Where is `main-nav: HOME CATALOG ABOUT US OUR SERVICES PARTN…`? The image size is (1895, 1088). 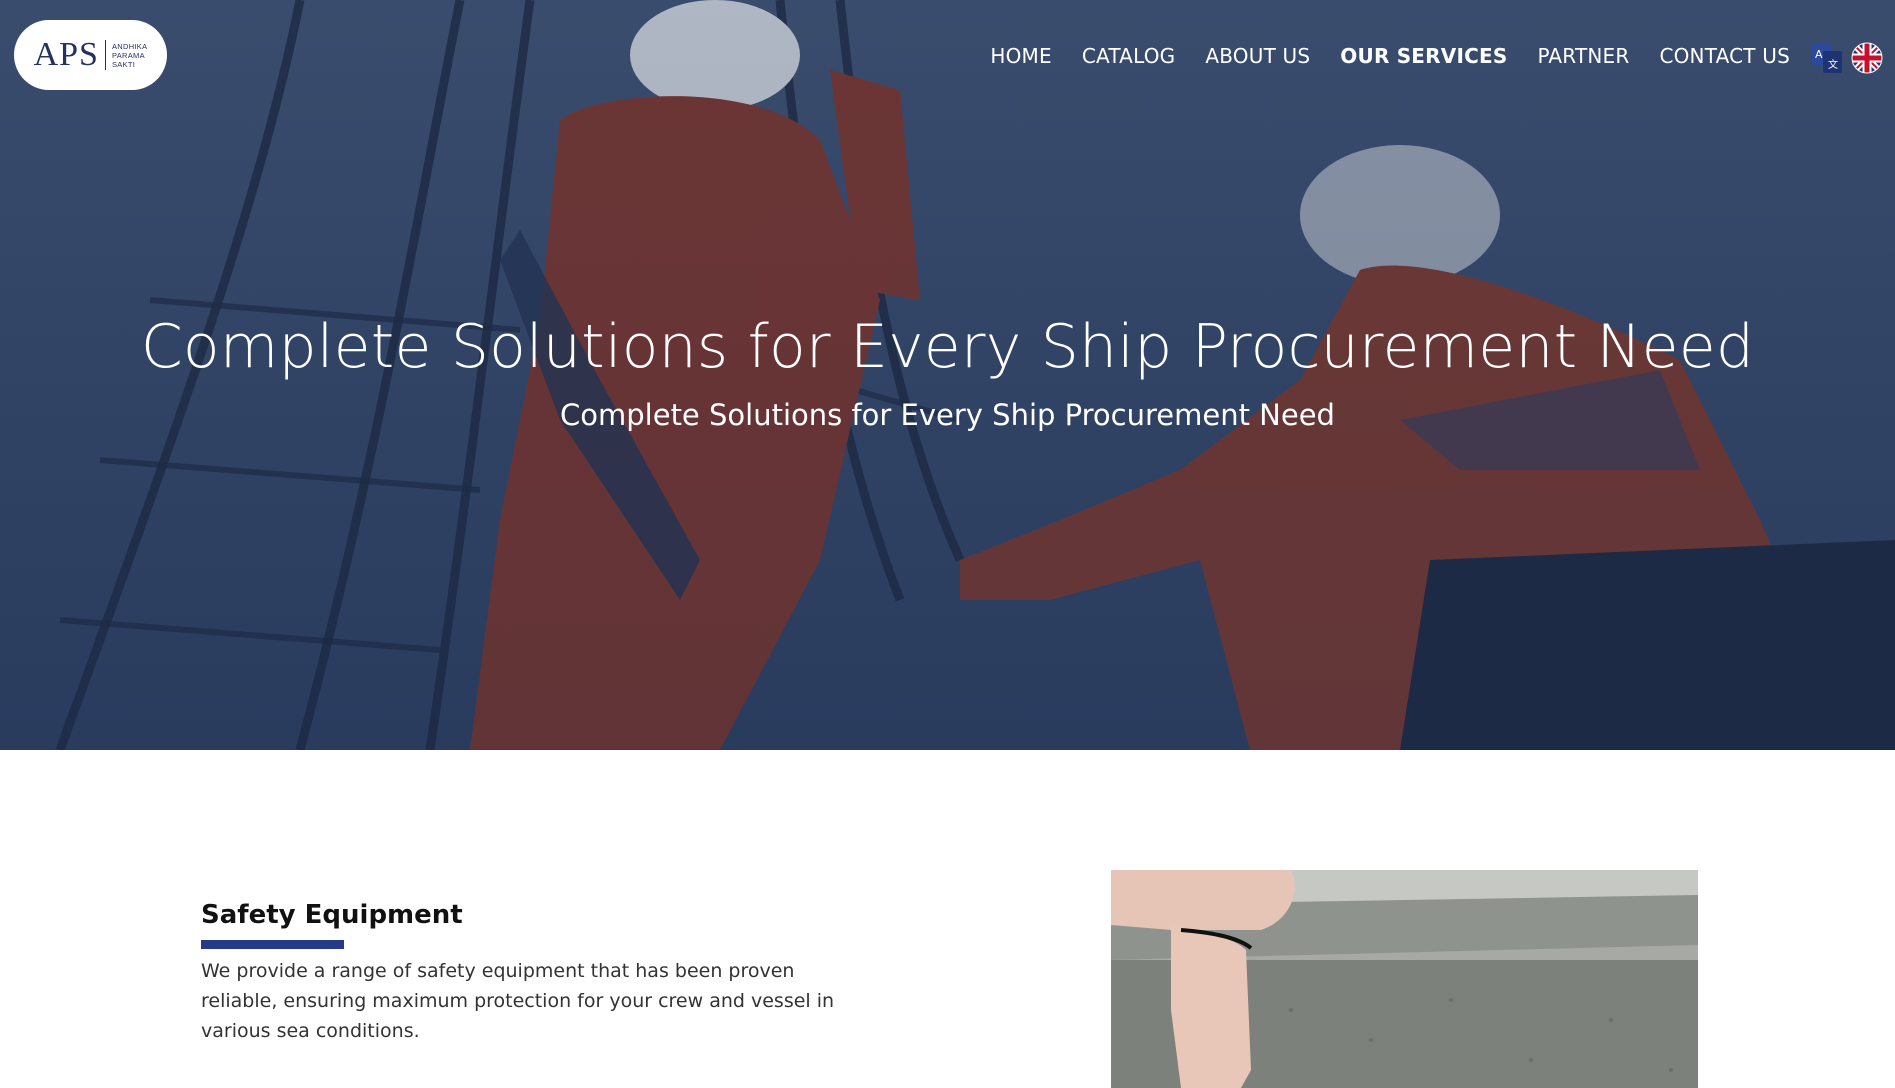
main-nav: HOME CATALOG ABOUT US OUR SERVICES PARTN… is located at coordinates (1390, 56).